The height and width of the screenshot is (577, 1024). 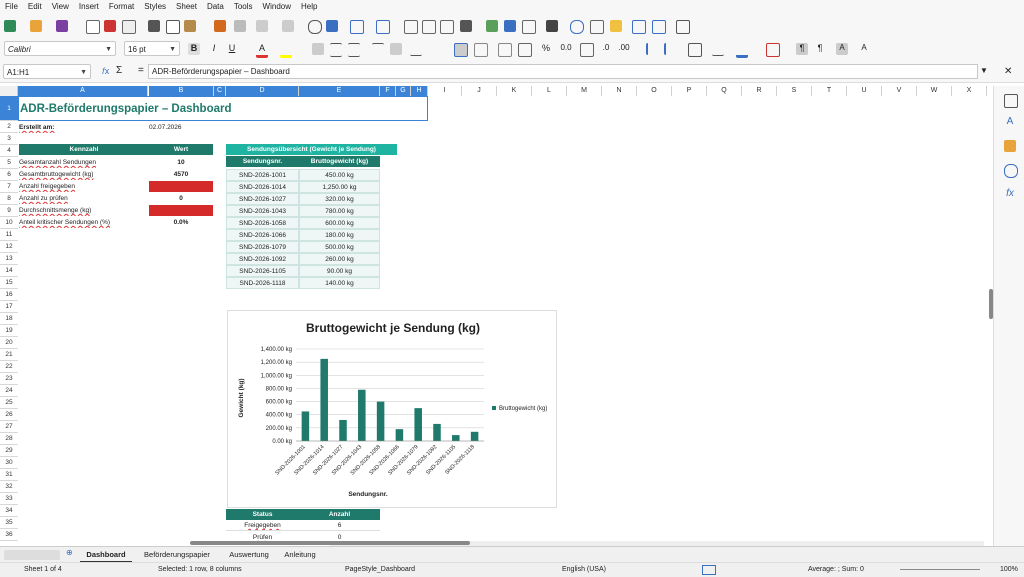 I want to click on conditional-icon, so click(x=773, y=50).